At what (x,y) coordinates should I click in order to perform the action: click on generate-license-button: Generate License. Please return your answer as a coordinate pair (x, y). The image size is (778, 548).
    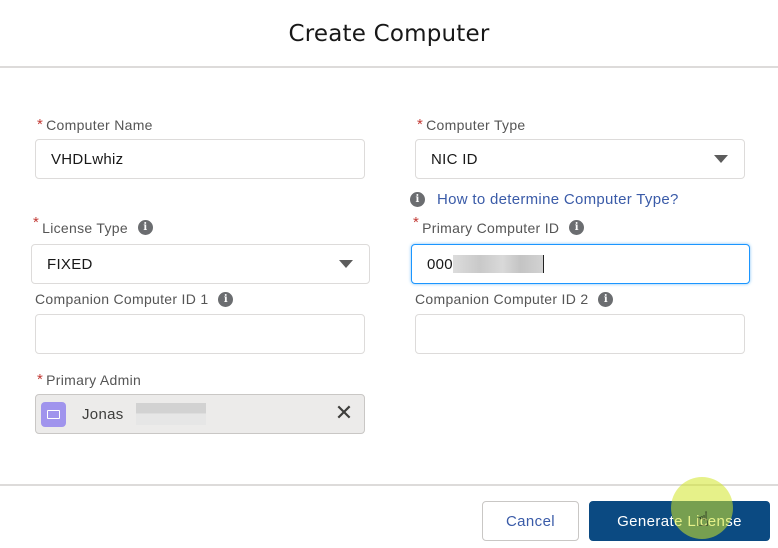
    Looking at the image, I should click on (679, 521).